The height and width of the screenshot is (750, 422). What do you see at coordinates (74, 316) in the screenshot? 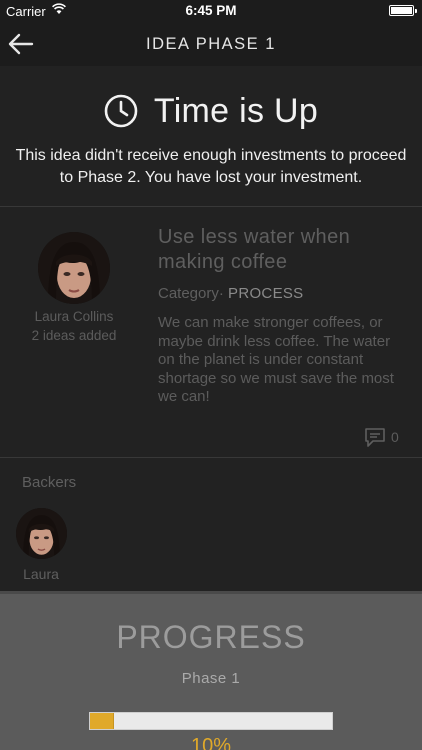
I see `author-name: Laura Collins` at bounding box center [74, 316].